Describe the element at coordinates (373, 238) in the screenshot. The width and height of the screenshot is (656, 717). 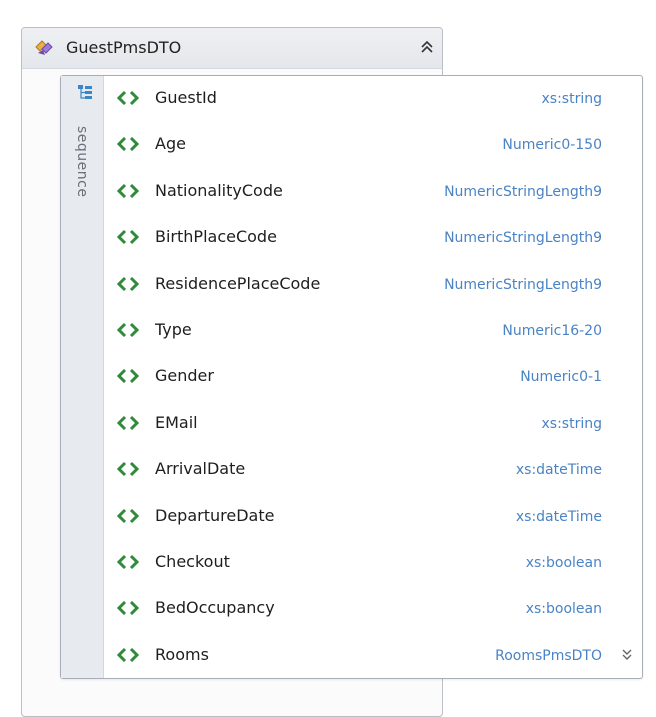
I see `element-row: BirthPlaceCode NumericStringLength9` at that location.